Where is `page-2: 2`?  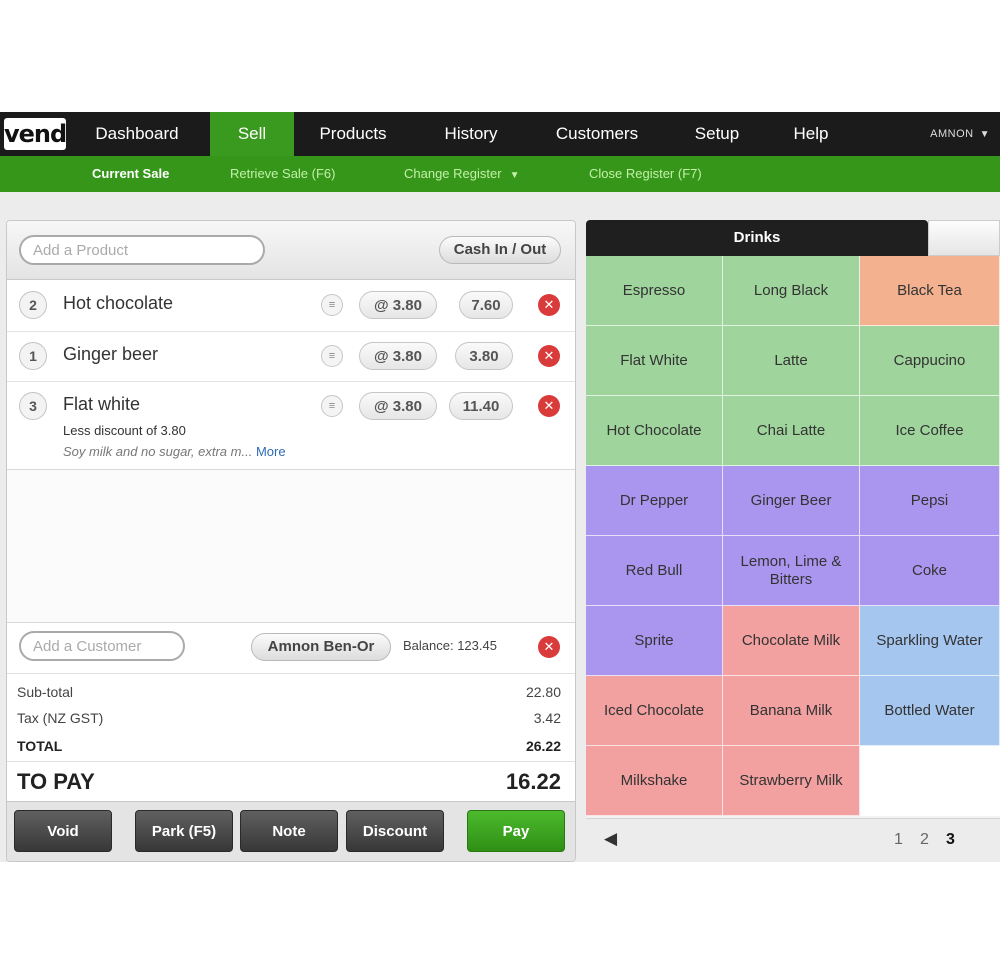 page-2: 2 is located at coordinates (924, 840).